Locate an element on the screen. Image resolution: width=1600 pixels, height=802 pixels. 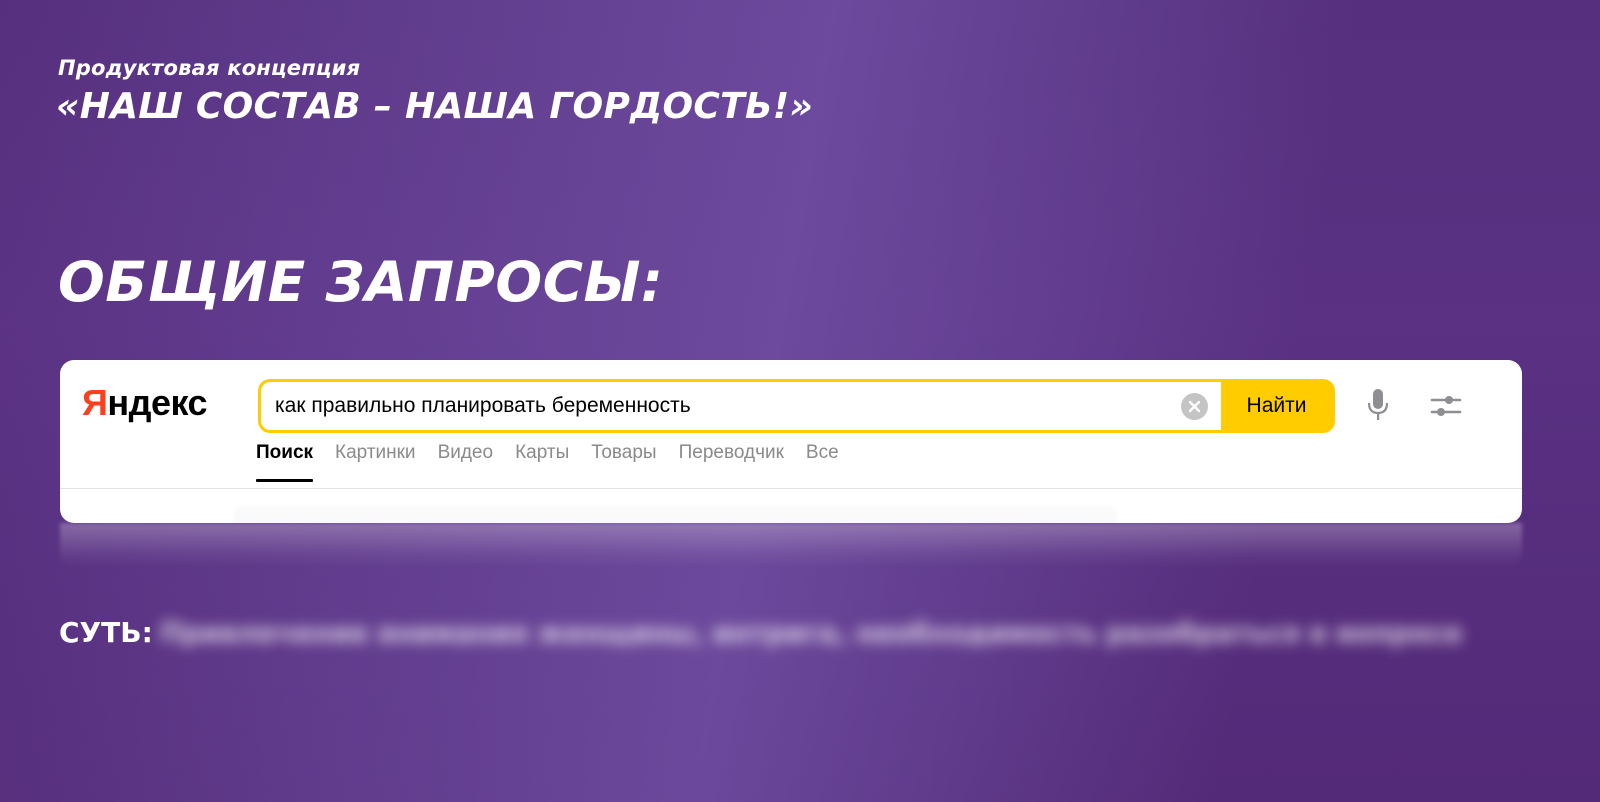
tab-video: Видео is located at coordinates (466, 460).